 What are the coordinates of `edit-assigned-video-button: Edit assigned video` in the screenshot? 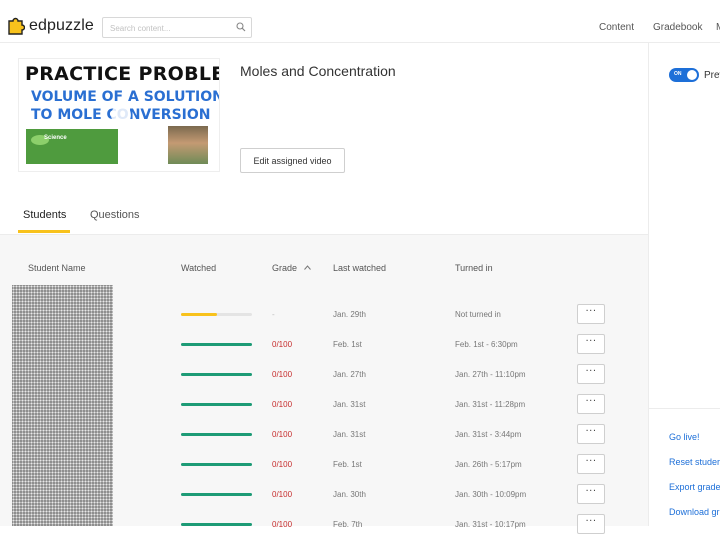 It's located at (292, 160).